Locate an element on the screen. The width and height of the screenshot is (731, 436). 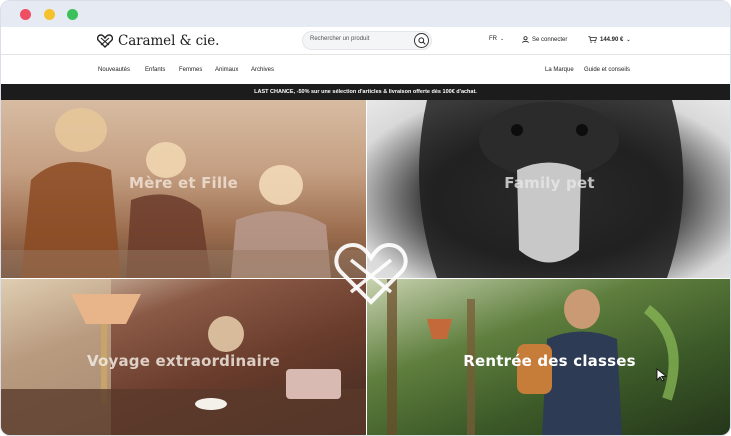
search-input: Rechercher un produit is located at coordinates (339, 39).